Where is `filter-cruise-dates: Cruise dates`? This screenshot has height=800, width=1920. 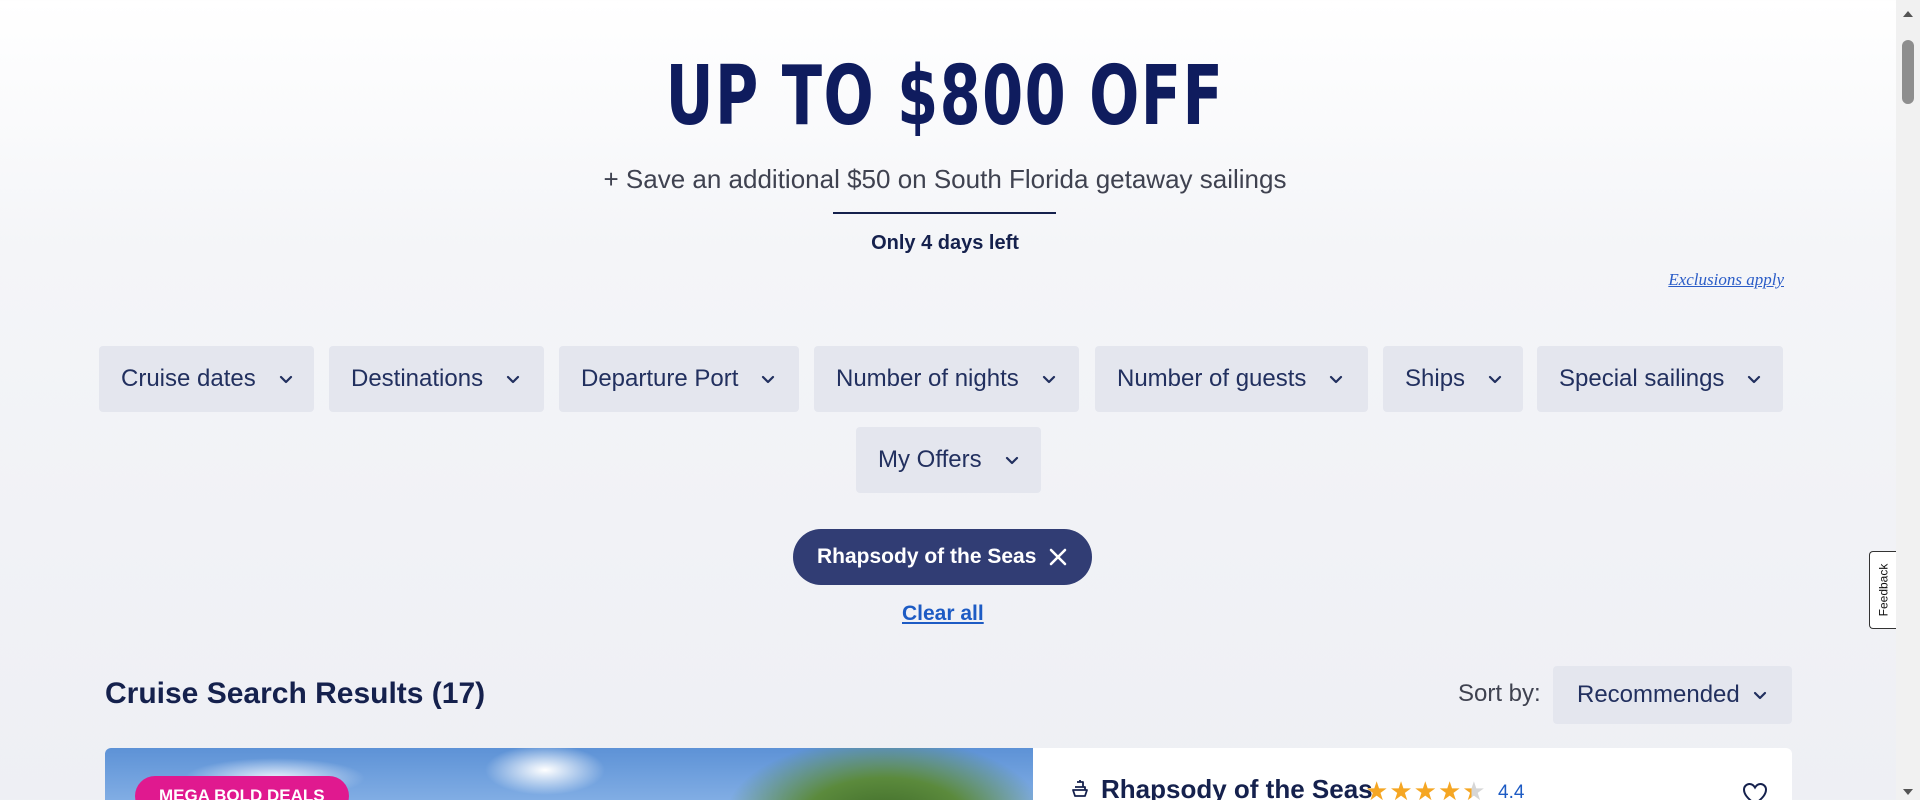
filter-cruise-dates: Cruise dates is located at coordinates (206, 379).